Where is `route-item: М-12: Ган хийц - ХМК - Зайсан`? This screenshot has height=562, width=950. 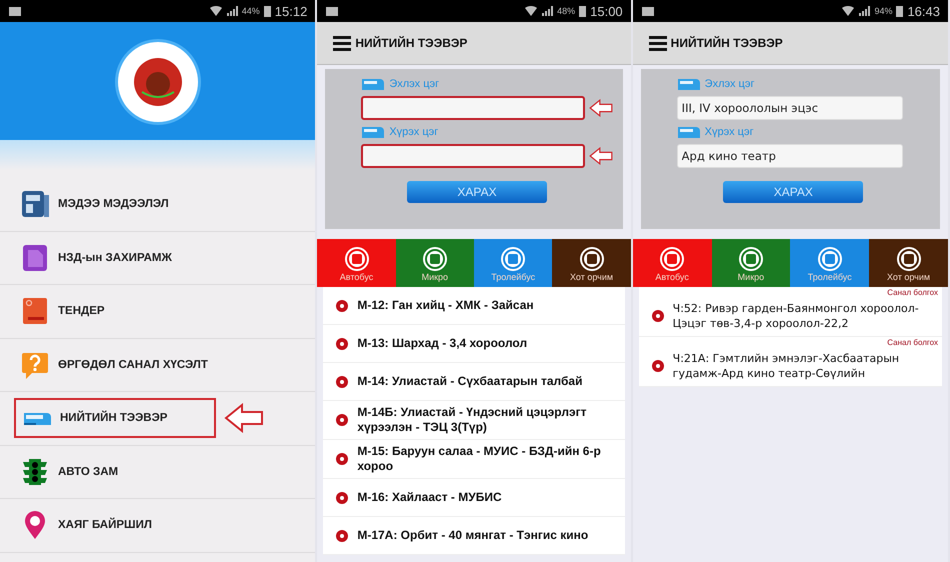 route-item: М-12: Ган хийц - ХМК - Зайсан is located at coordinates (474, 306).